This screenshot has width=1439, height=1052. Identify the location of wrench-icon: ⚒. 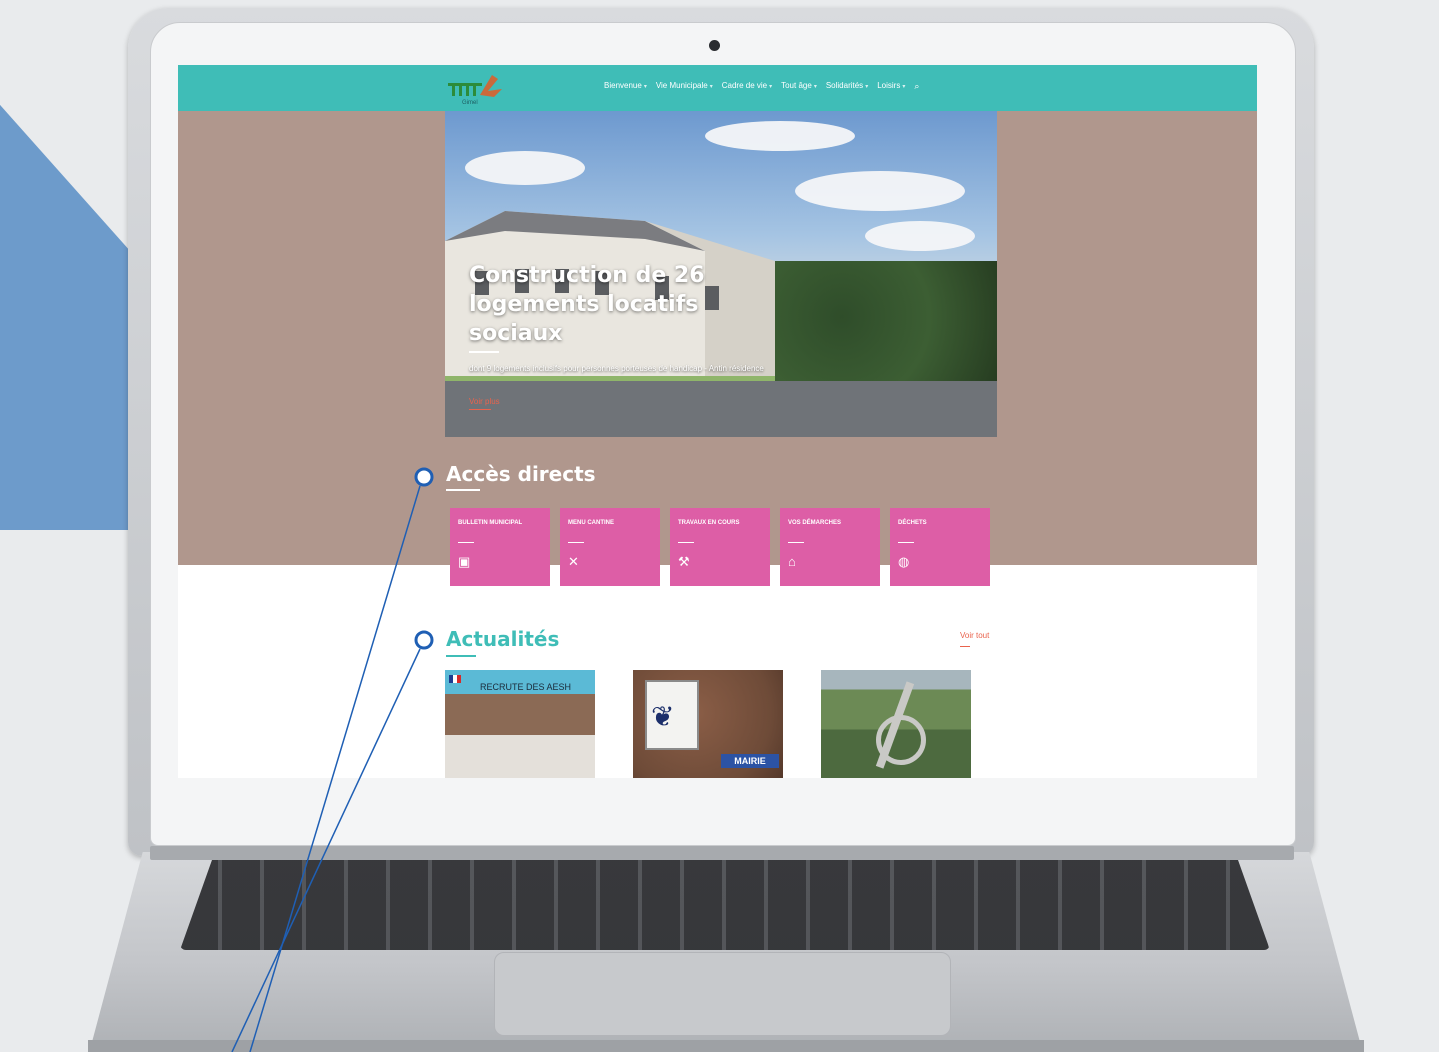
(684, 561).